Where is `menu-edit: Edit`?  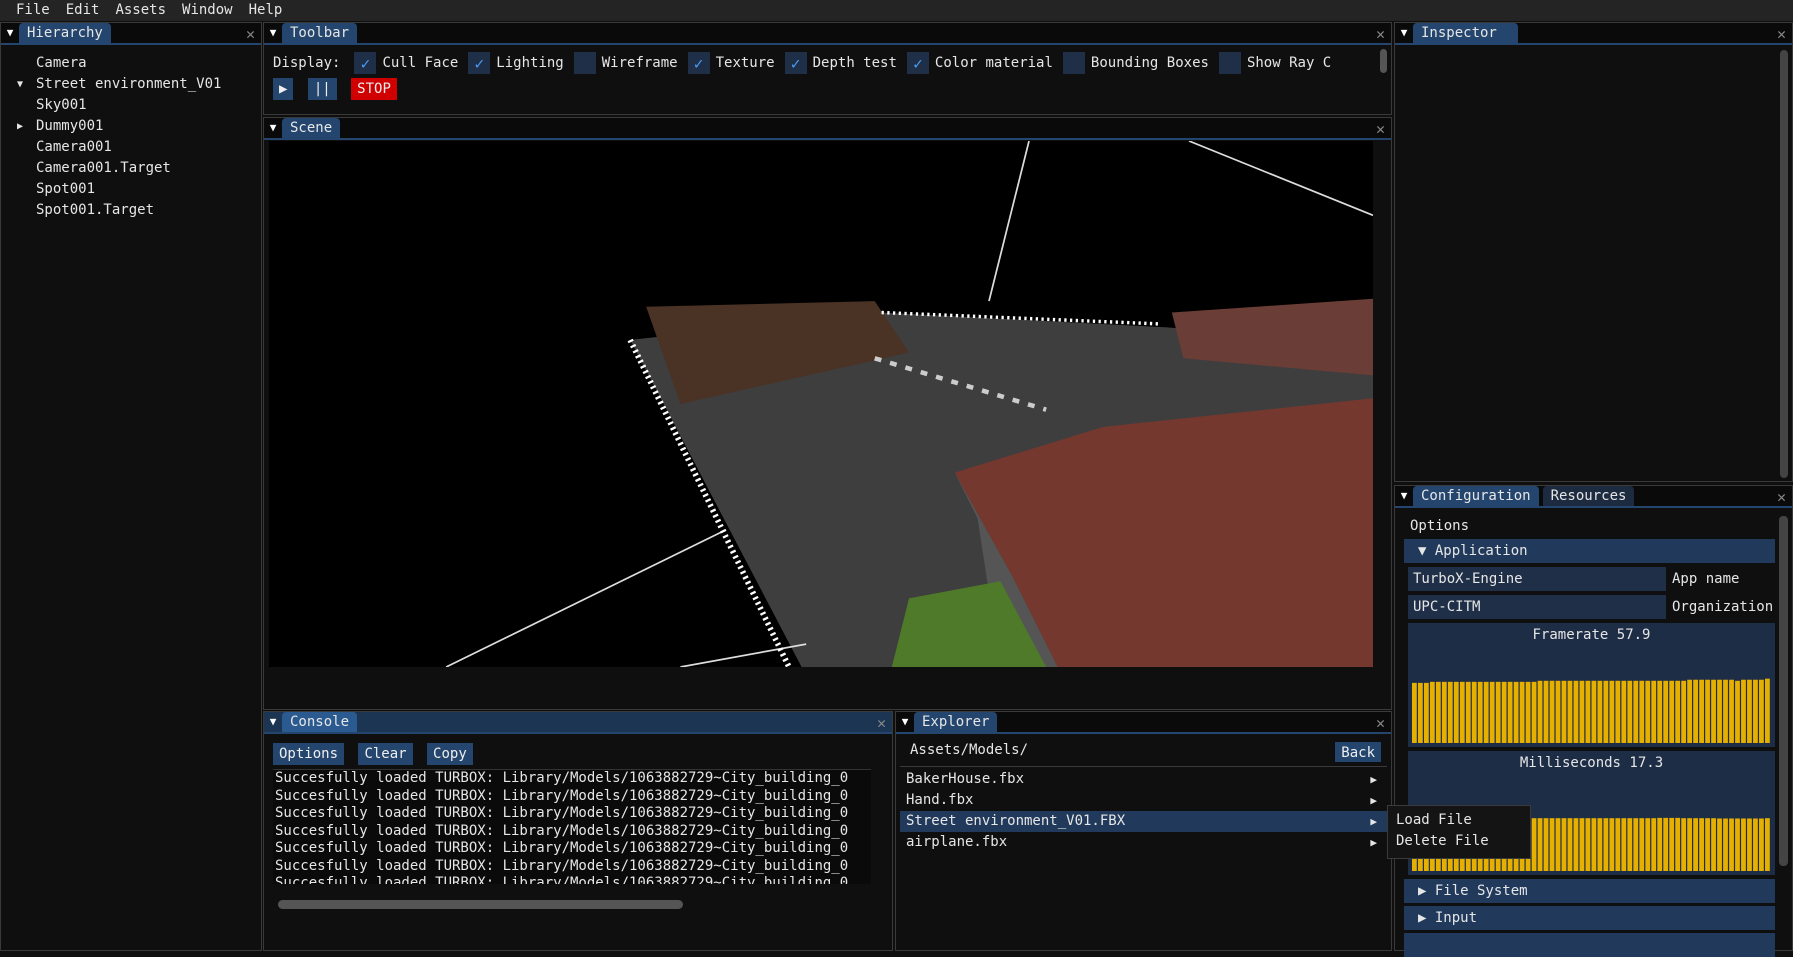
menu-edit: Edit is located at coordinates (83, 10).